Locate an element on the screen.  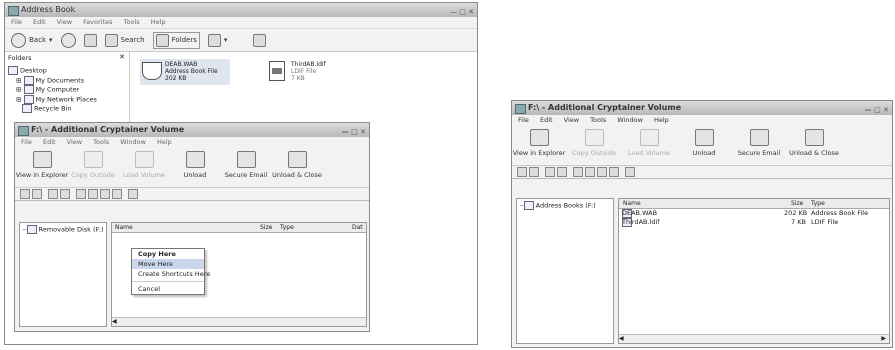
recycle-bin-icon is located at coordinates (27, 108).